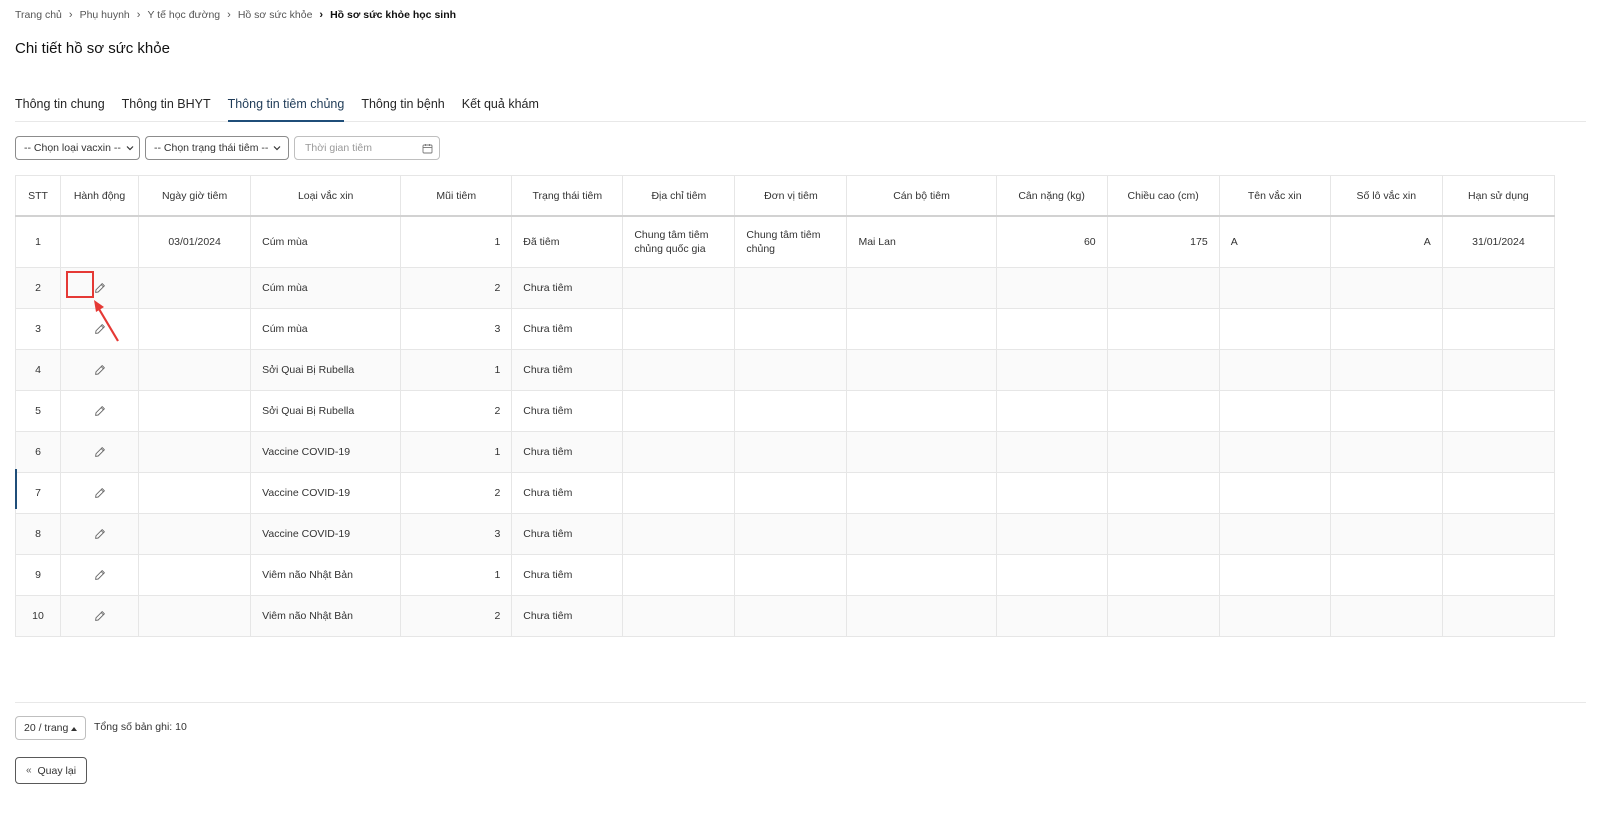  I want to click on vaccination-staff-cell: Mai Lan, so click(921, 241).